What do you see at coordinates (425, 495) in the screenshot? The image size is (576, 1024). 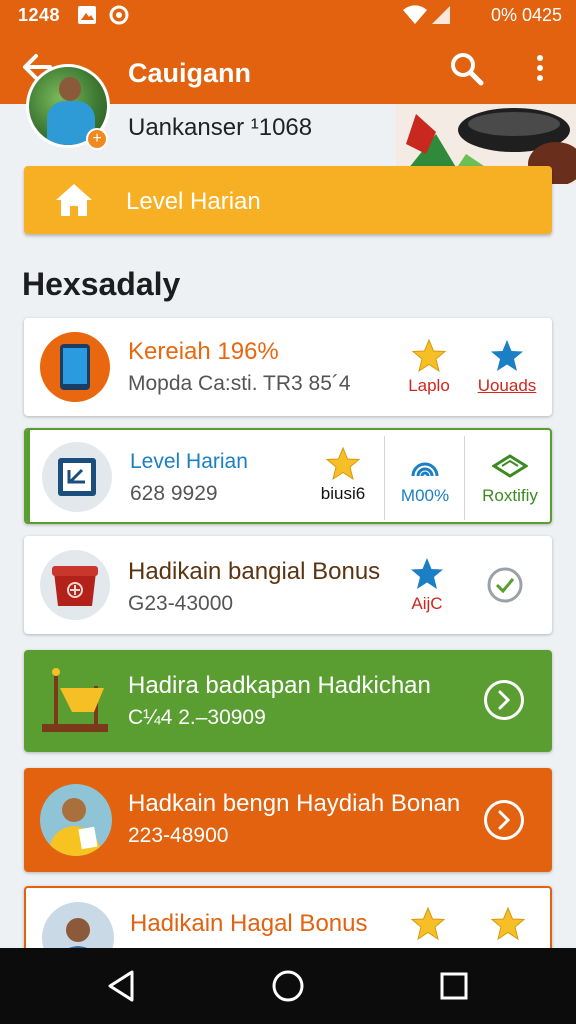 I see `action-label: M00%` at bounding box center [425, 495].